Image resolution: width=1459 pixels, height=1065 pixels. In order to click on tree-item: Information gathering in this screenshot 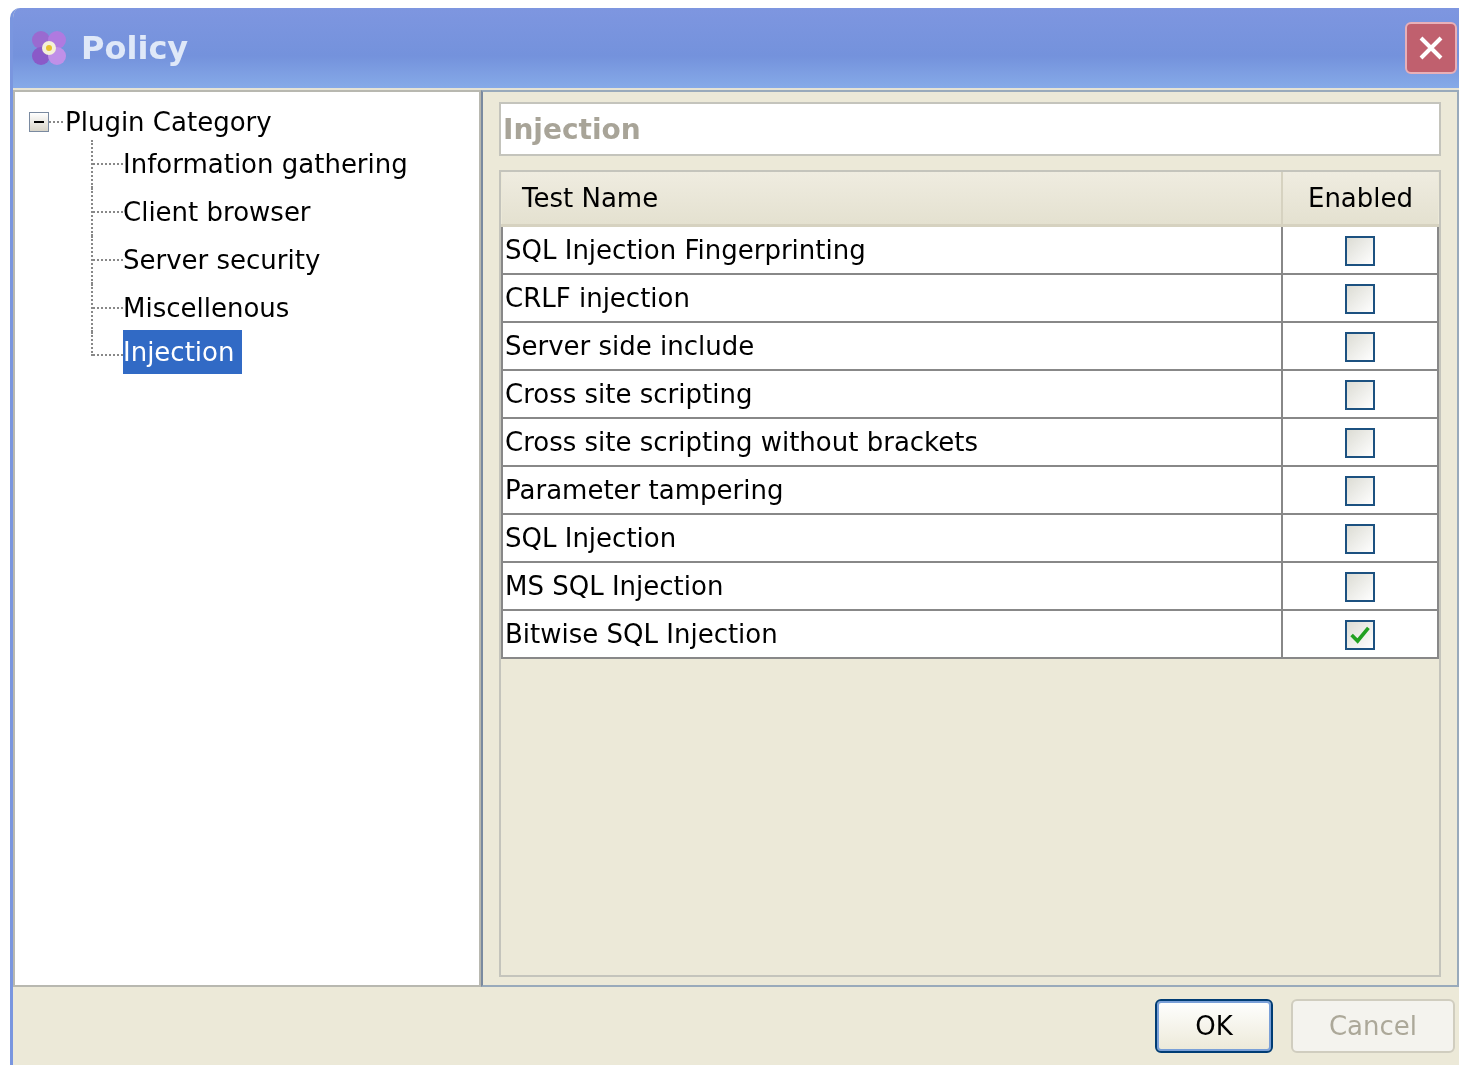, I will do `click(265, 164)`.